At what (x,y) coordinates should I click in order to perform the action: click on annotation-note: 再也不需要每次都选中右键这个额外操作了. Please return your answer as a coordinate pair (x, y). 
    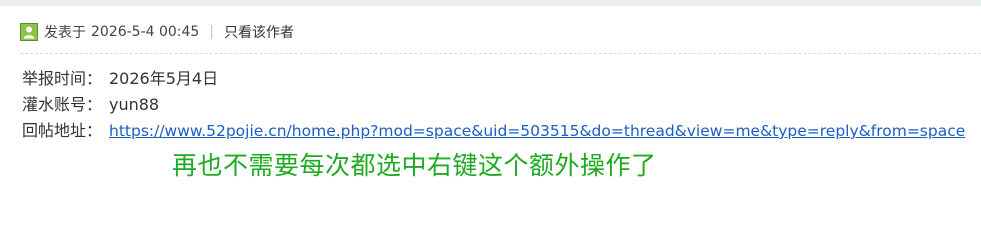
    Looking at the image, I should click on (414, 165).